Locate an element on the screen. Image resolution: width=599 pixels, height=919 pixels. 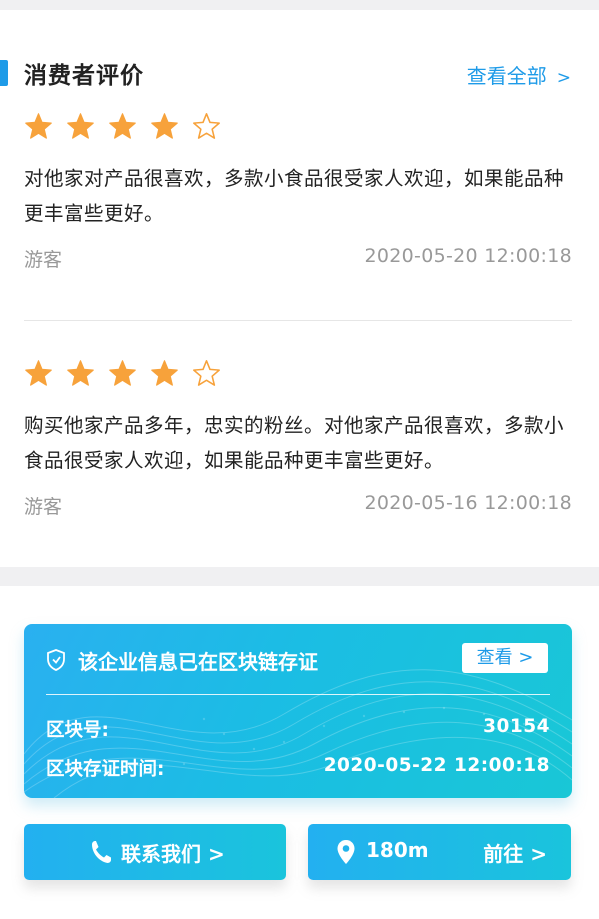
block-time-label: 区块存证时间: is located at coordinates (105, 769).